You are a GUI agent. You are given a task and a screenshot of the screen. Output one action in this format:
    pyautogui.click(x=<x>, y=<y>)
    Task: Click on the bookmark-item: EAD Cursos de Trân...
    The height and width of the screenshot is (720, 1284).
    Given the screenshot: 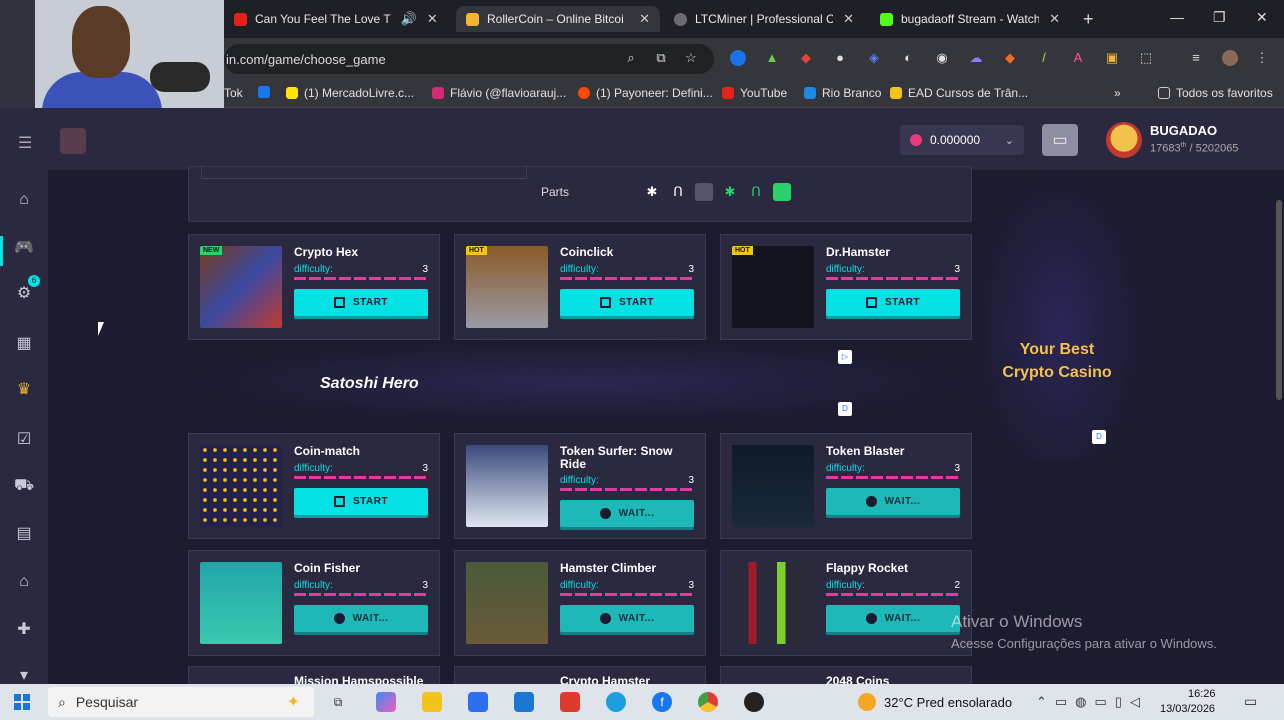 What is the action you would take?
    pyautogui.click(x=959, y=93)
    